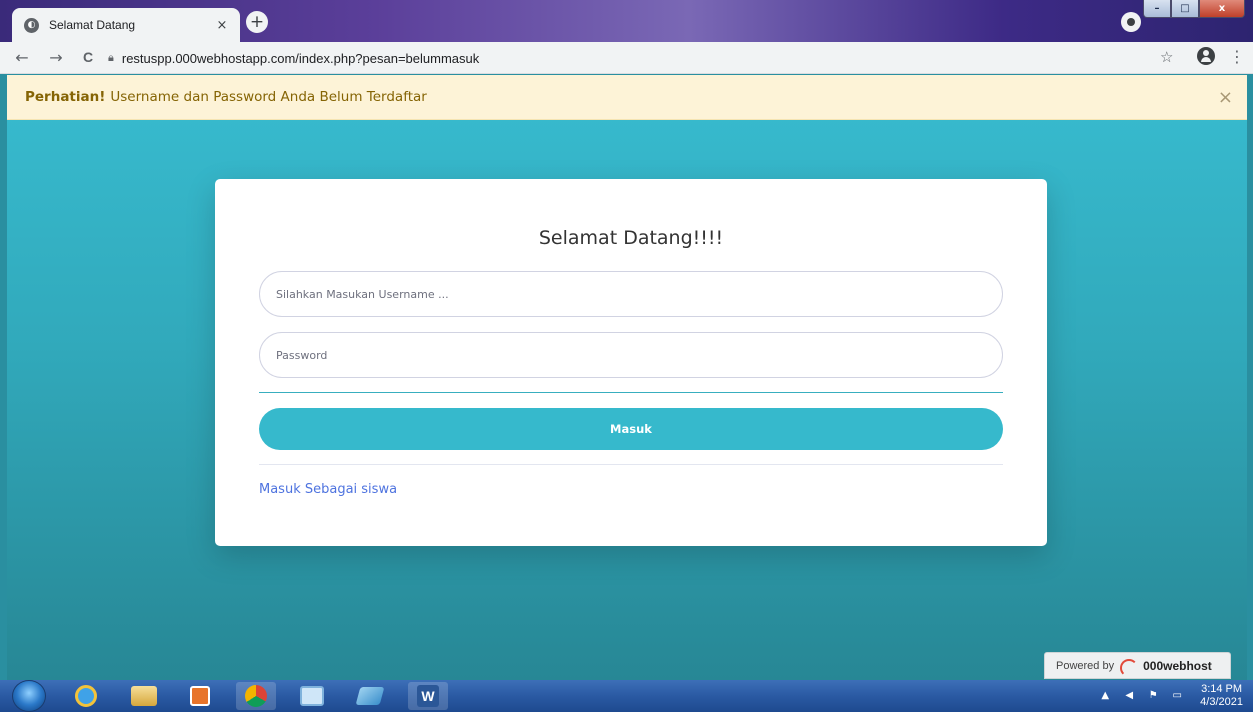 The height and width of the screenshot is (712, 1253). Describe the element at coordinates (626, 696) in the screenshot. I see `taskbar: W ▲ ◀ ⚑ ▭ 3:14 PM 4/3/2021` at that location.